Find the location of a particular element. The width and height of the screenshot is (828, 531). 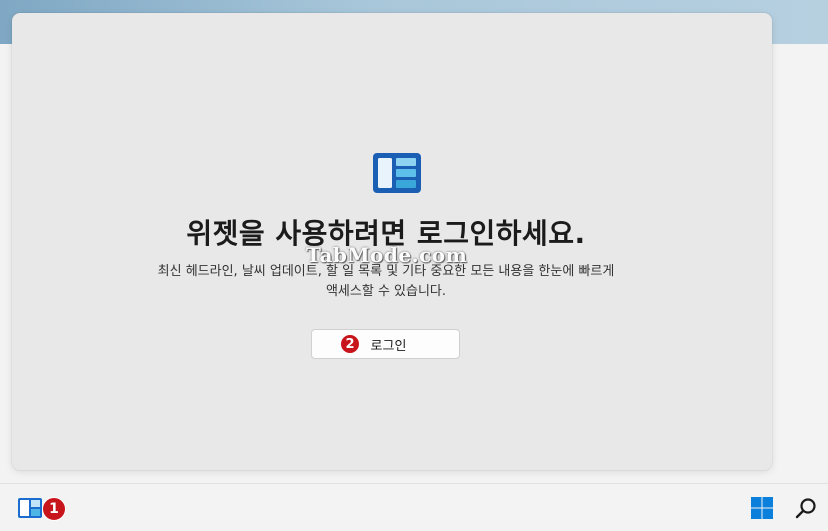

windows-start-icon is located at coordinates (762, 508).